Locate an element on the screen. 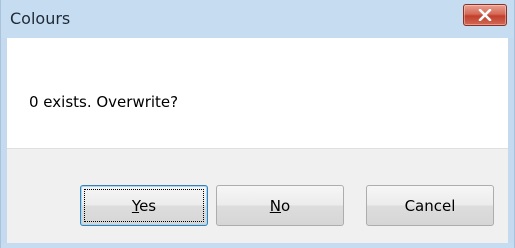 The width and height of the screenshot is (515, 248). no-mnemonic: N is located at coordinates (275, 205).